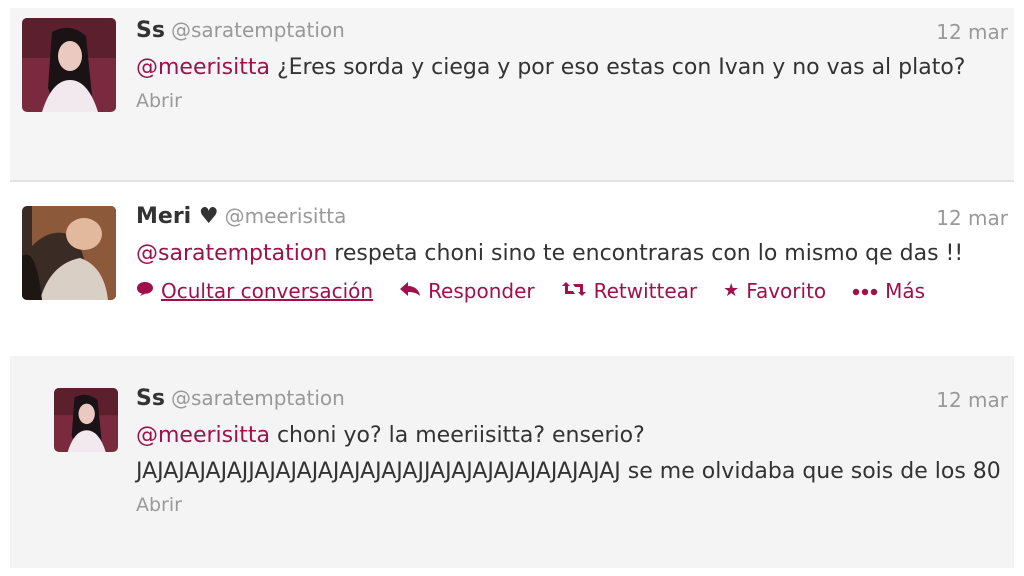 The width and height of the screenshot is (1024, 576). Describe the element at coordinates (865, 291) in the screenshot. I see `more-dots-icon` at that location.